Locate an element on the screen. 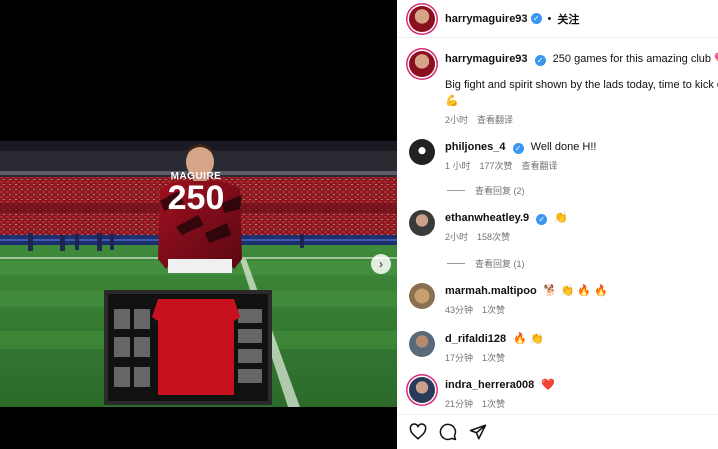 Image resolution: width=718 pixels, height=449 pixels. comment-bubble-icon is located at coordinates (448, 432).